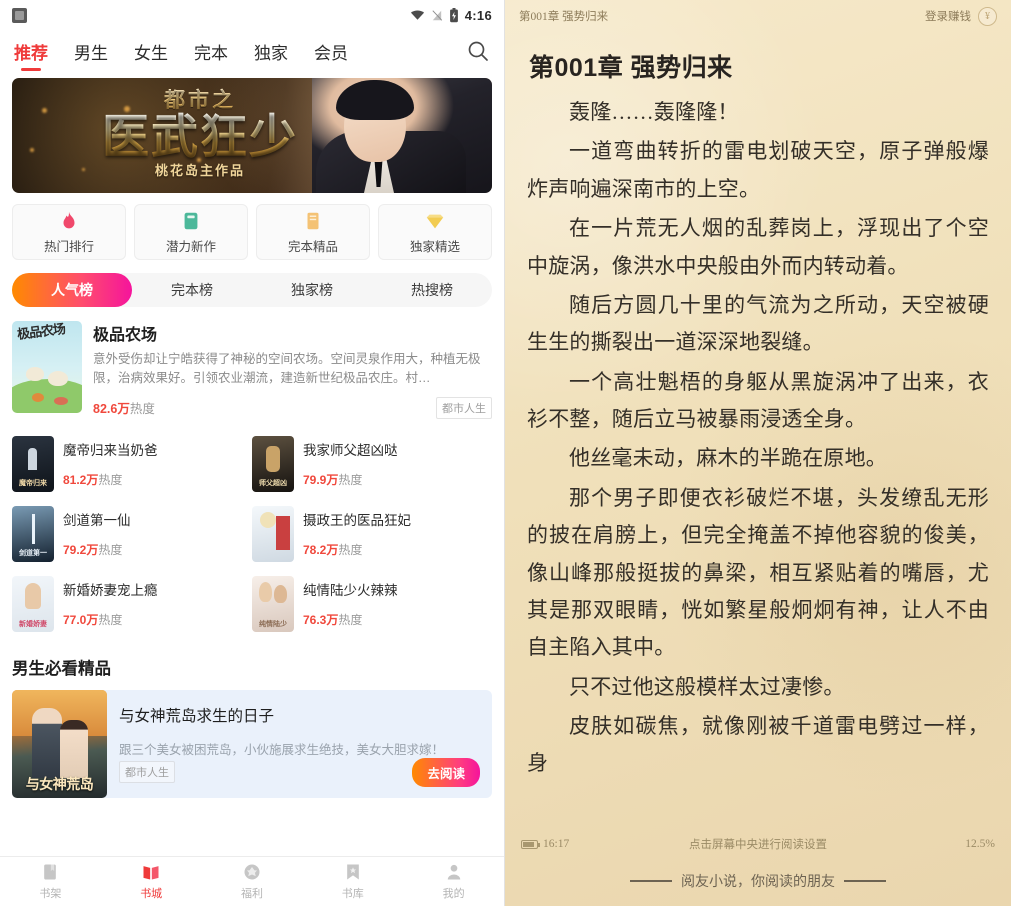  Describe the element at coordinates (200, 137) in the screenshot. I see `banner-main-title: 医武狂少` at that location.